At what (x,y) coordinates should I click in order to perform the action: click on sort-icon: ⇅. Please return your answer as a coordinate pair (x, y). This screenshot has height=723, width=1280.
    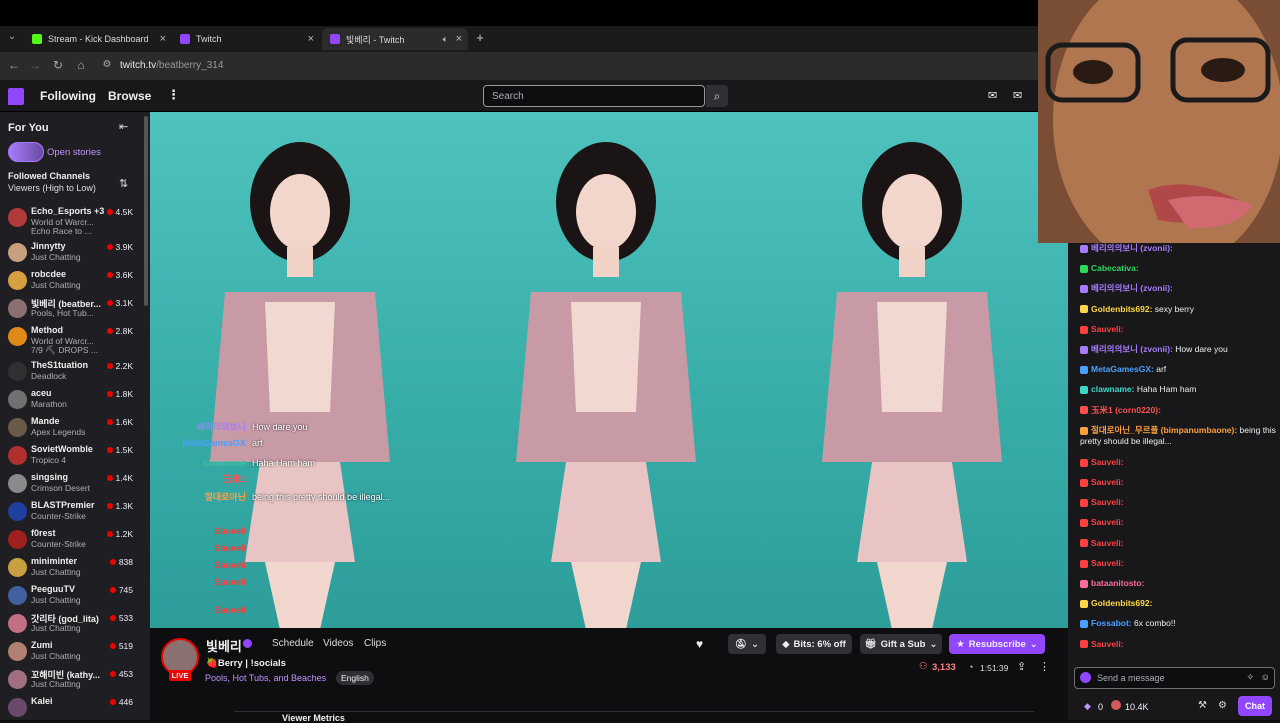
    Looking at the image, I should click on (123, 183).